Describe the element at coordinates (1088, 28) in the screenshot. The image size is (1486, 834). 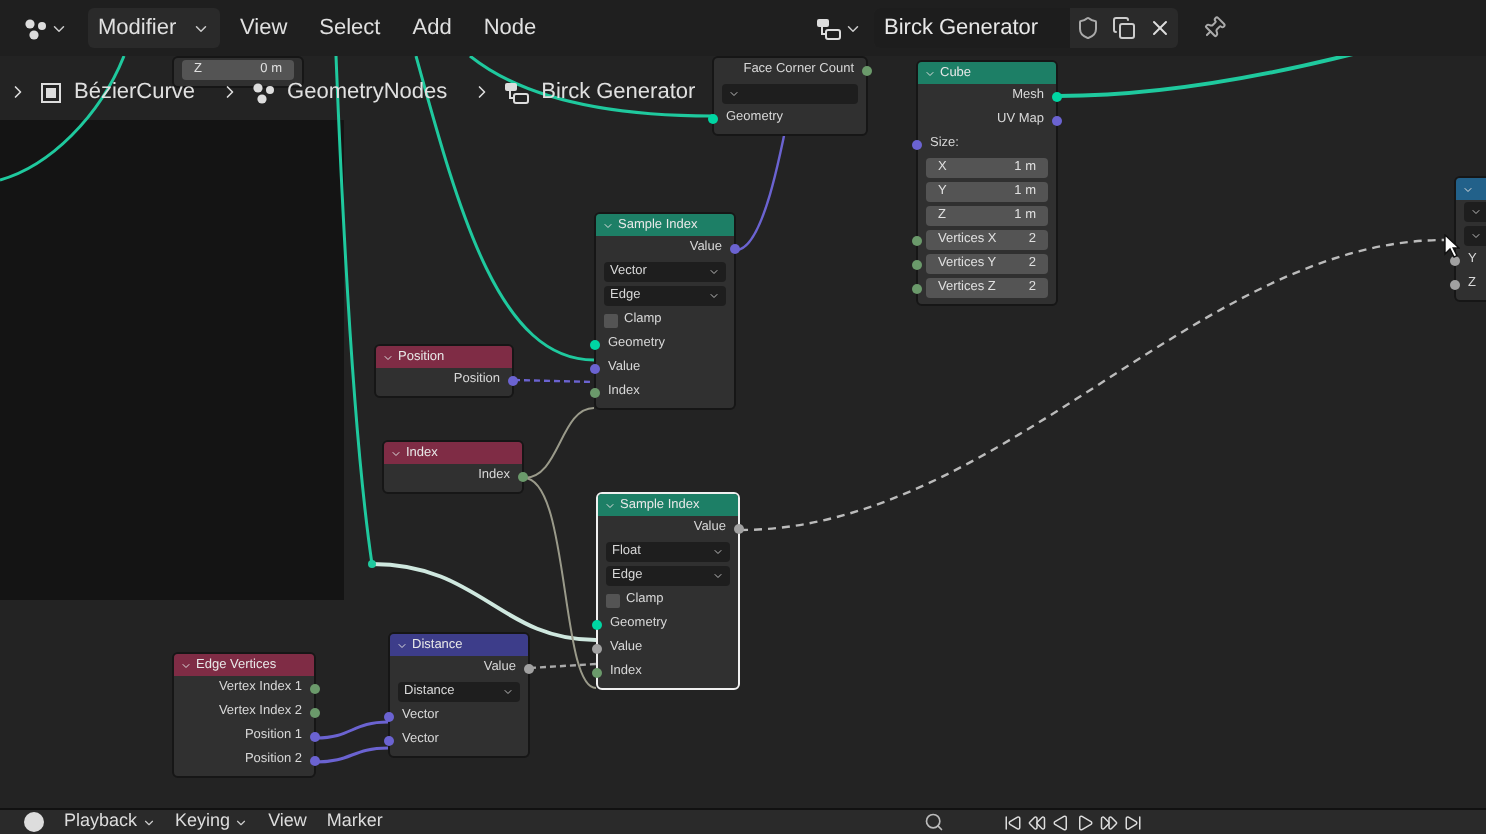
I see `fake-user-icon` at that location.